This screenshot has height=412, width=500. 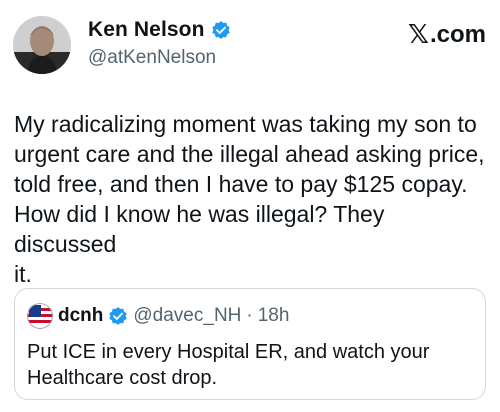 I want to click on quoted-author-handle: @davec_NH, so click(x=187, y=316).